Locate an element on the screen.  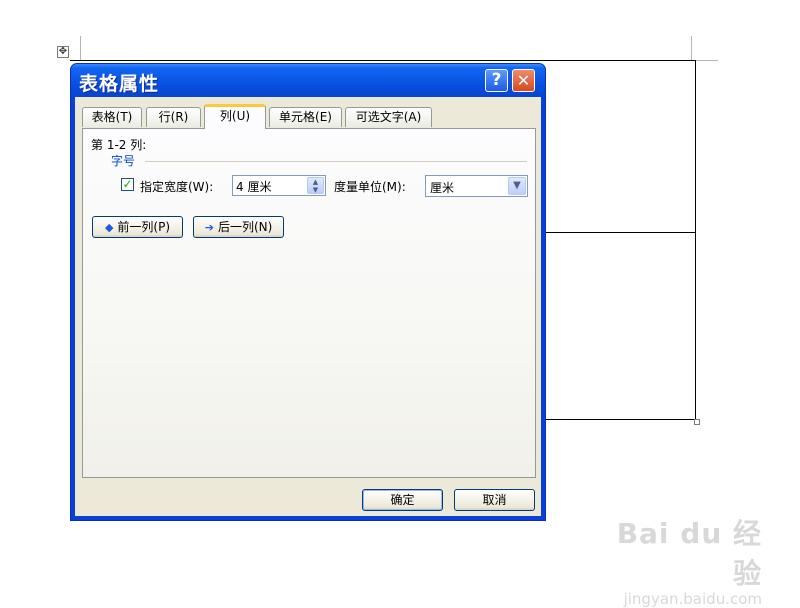
arrow-left-icon: ◆ is located at coordinates (109, 227).